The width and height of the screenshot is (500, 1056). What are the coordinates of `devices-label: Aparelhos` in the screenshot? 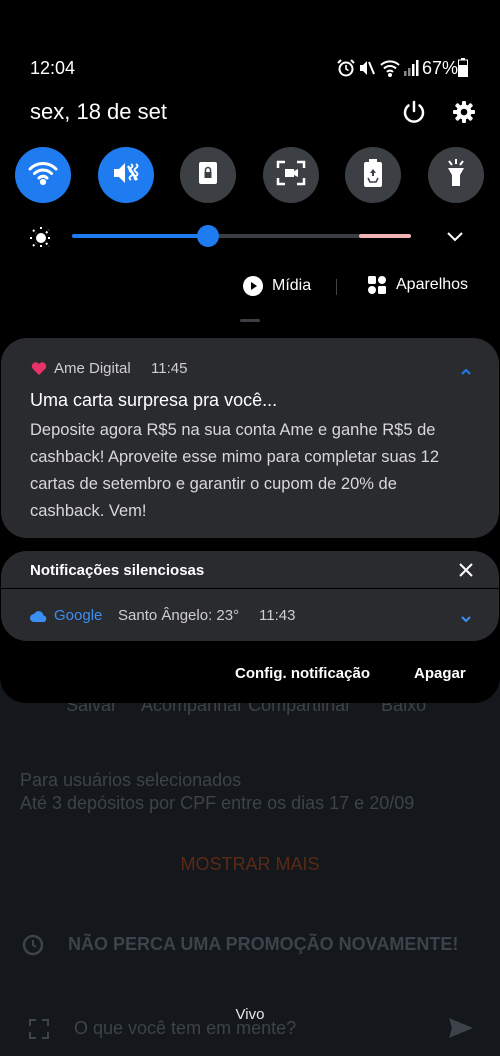 It's located at (432, 284).